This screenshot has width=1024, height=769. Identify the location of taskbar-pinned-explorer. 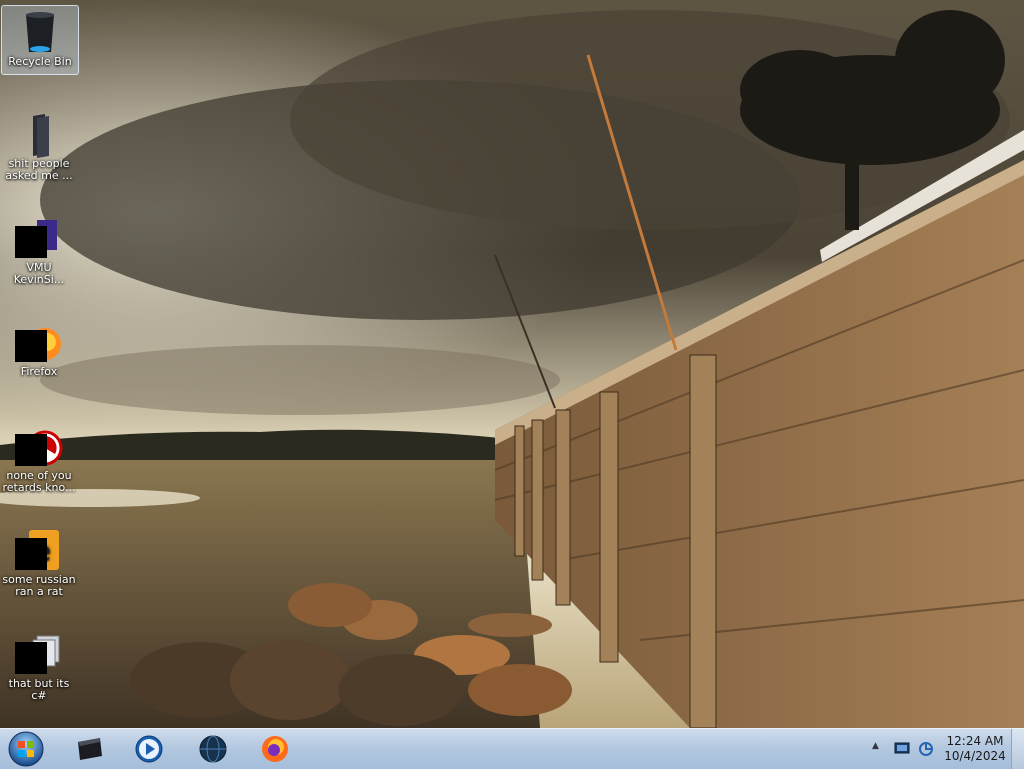
(89, 749).